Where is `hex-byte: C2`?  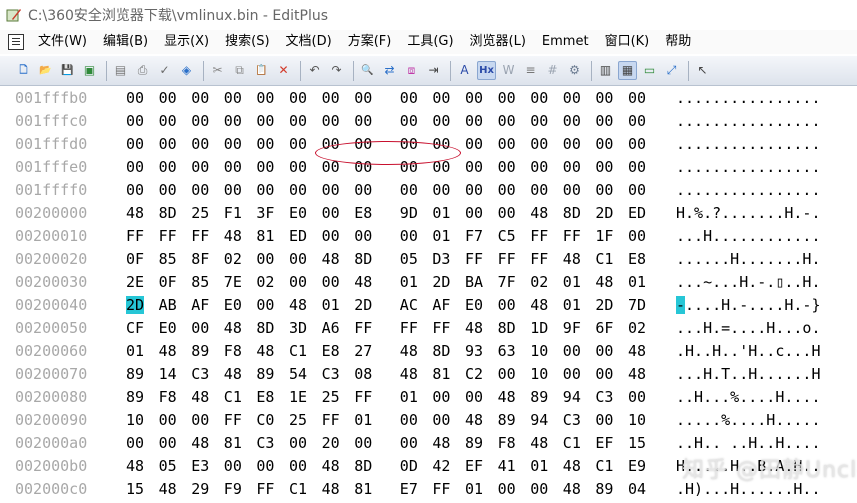
hex-byte: C2 is located at coordinates (474, 374).